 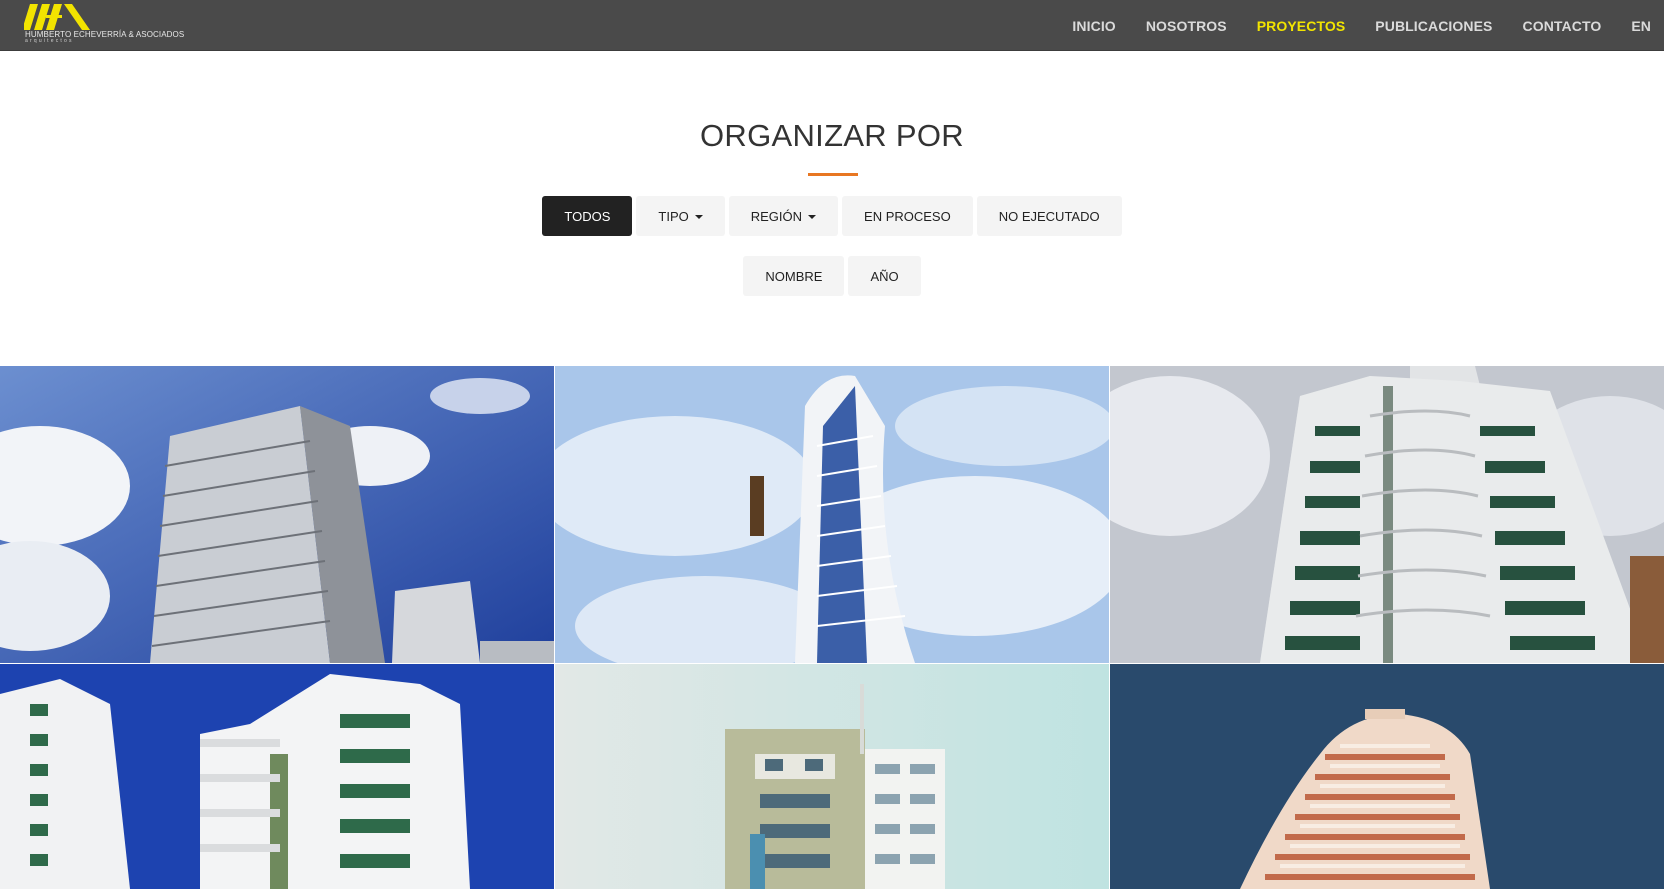 What do you see at coordinates (794, 276) in the screenshot?
I see `sort-nombre-button: NOMBRE` at bounding box center [794, 276].